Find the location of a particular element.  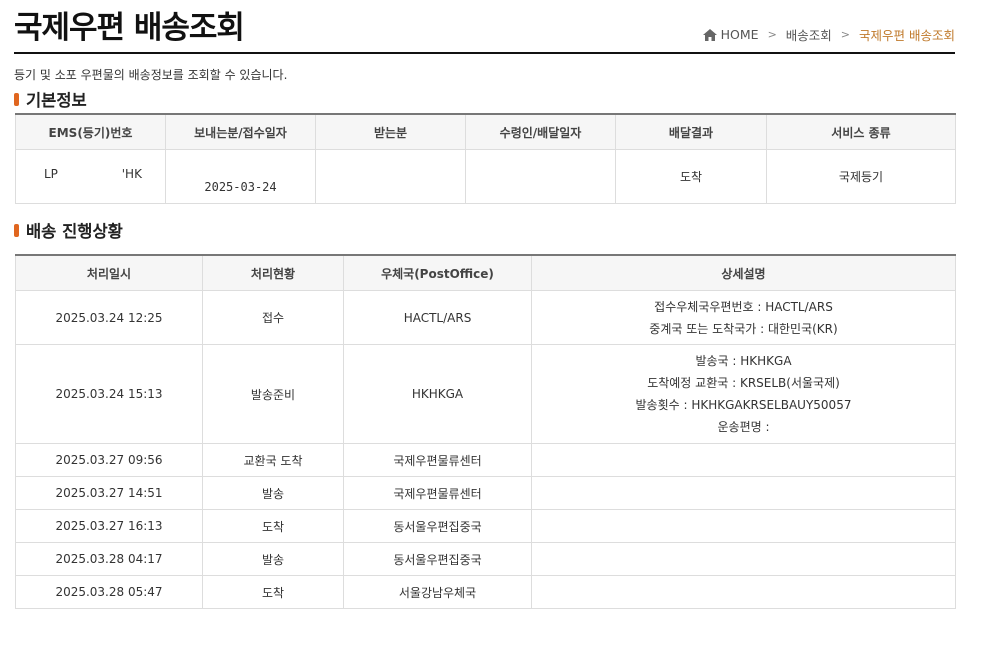

column-header: 배달결과 is located at coordinates (691, 131).